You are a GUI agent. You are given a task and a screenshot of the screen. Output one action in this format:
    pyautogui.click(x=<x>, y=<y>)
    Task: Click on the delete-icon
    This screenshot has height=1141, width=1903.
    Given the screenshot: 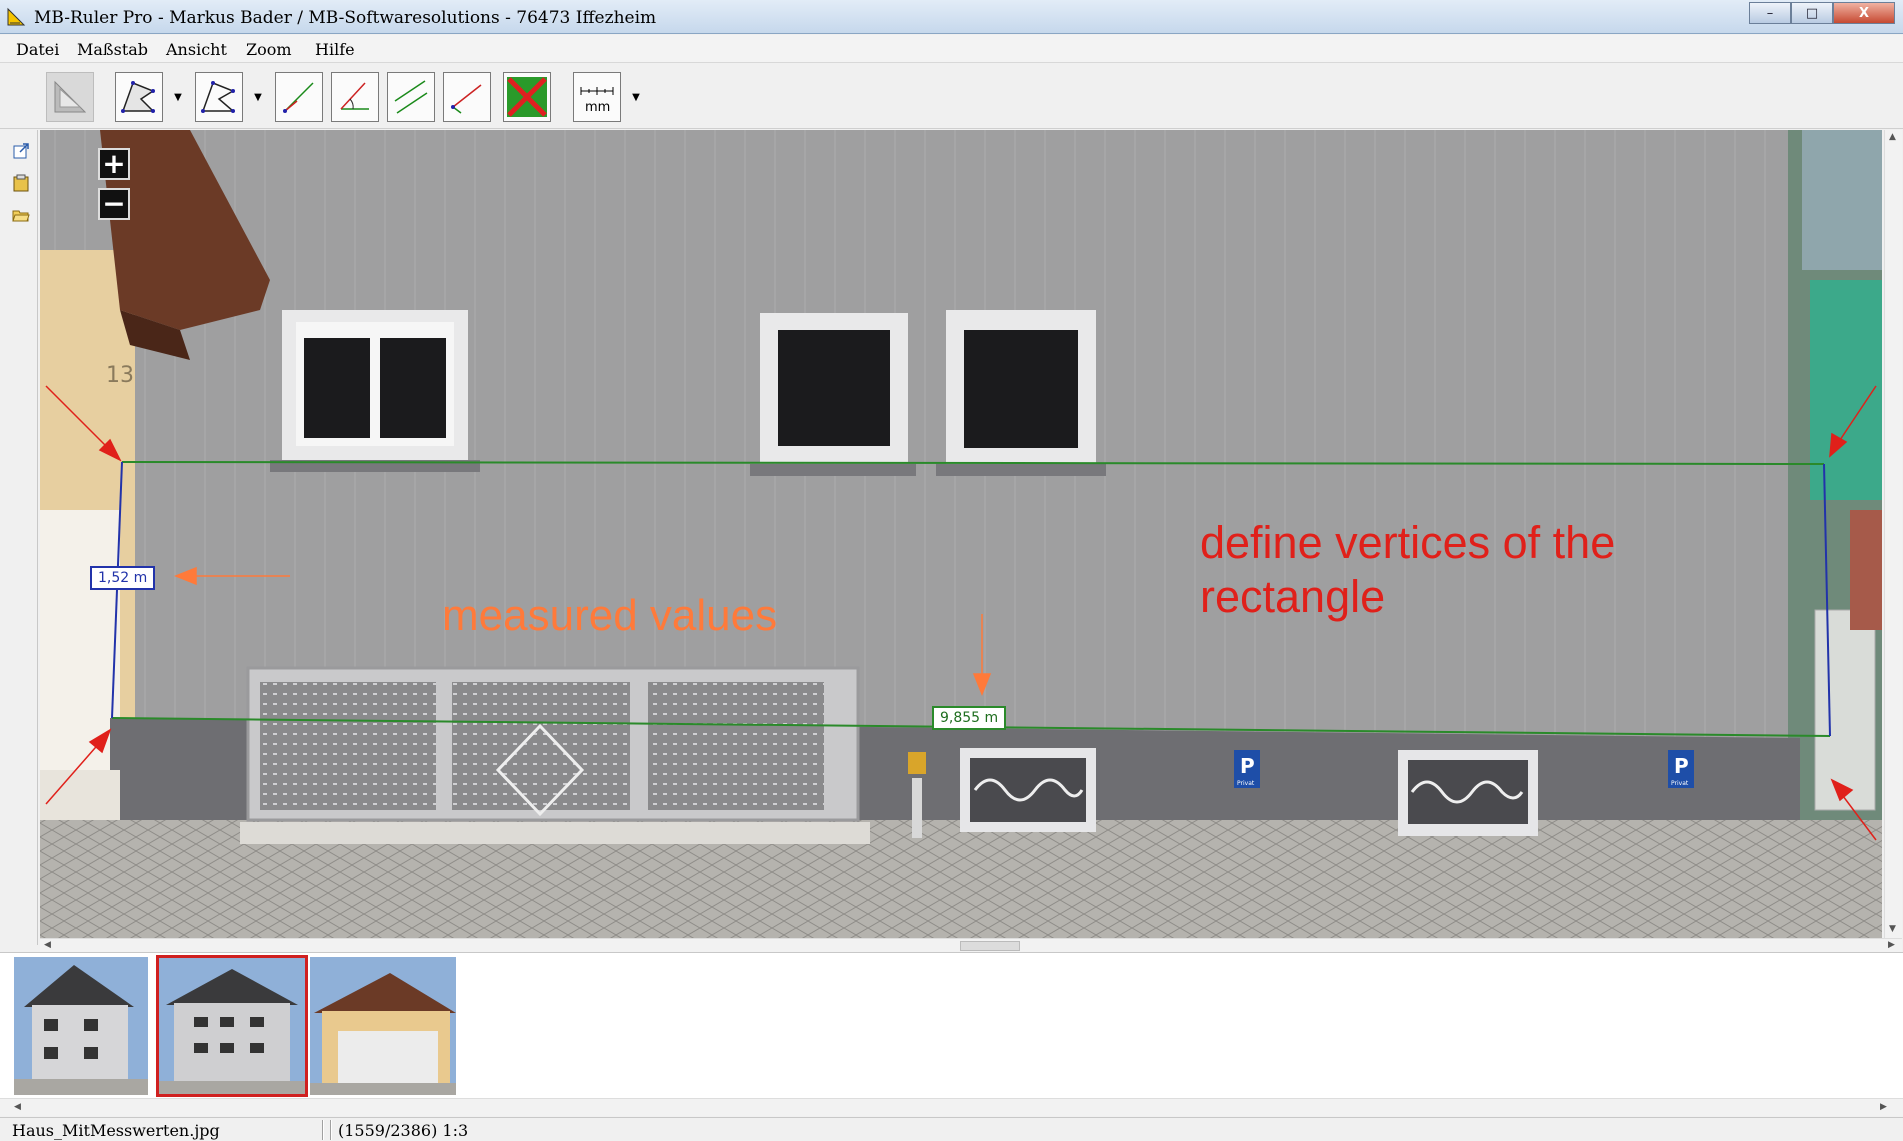 What is the action you would take?
    pyautogui.click(x=527, y=97)
    